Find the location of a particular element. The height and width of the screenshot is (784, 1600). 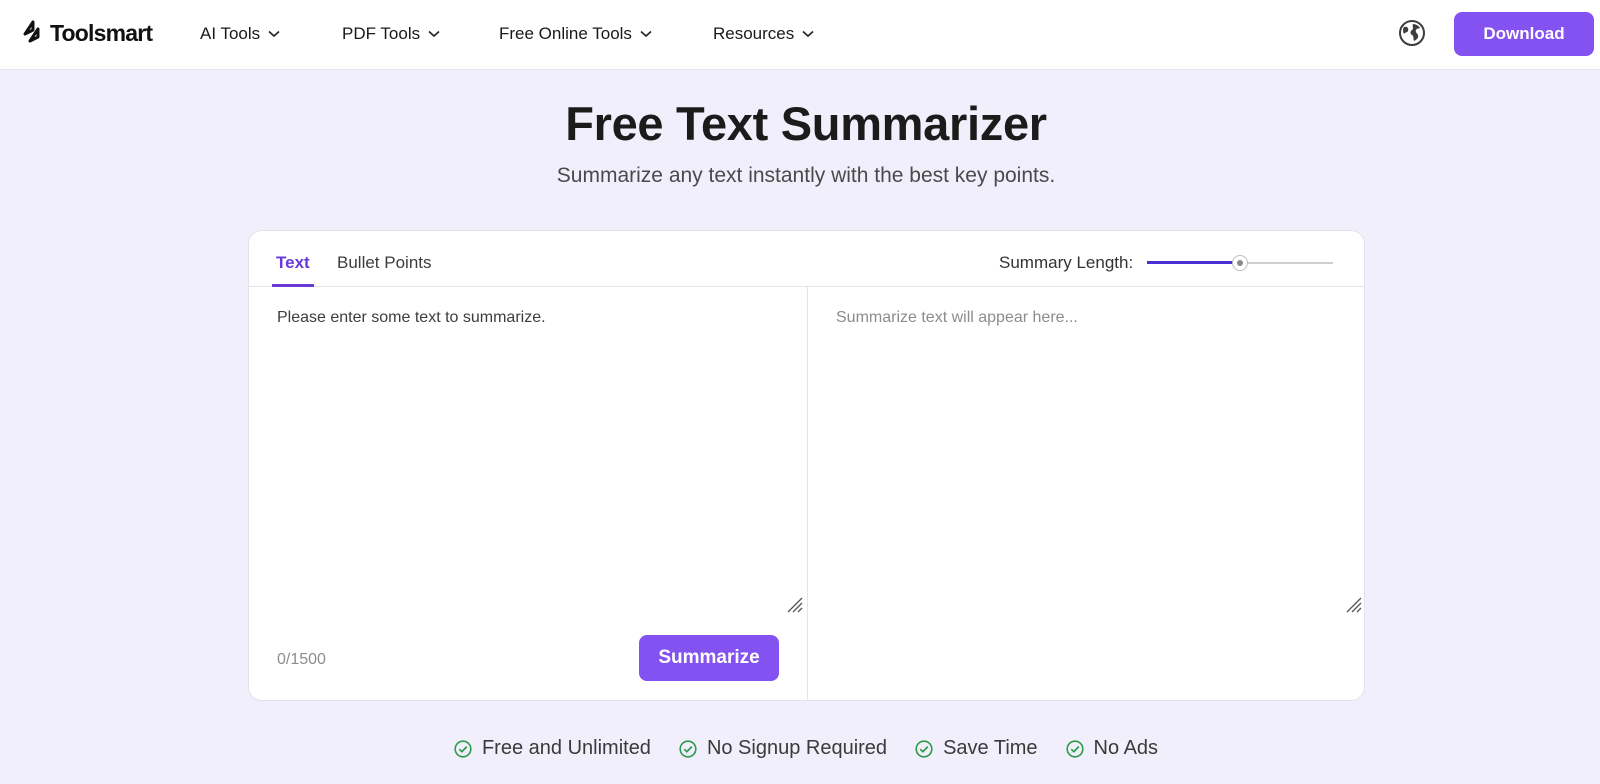

summarize-button: Summarize is located at coordinates (709, 658).